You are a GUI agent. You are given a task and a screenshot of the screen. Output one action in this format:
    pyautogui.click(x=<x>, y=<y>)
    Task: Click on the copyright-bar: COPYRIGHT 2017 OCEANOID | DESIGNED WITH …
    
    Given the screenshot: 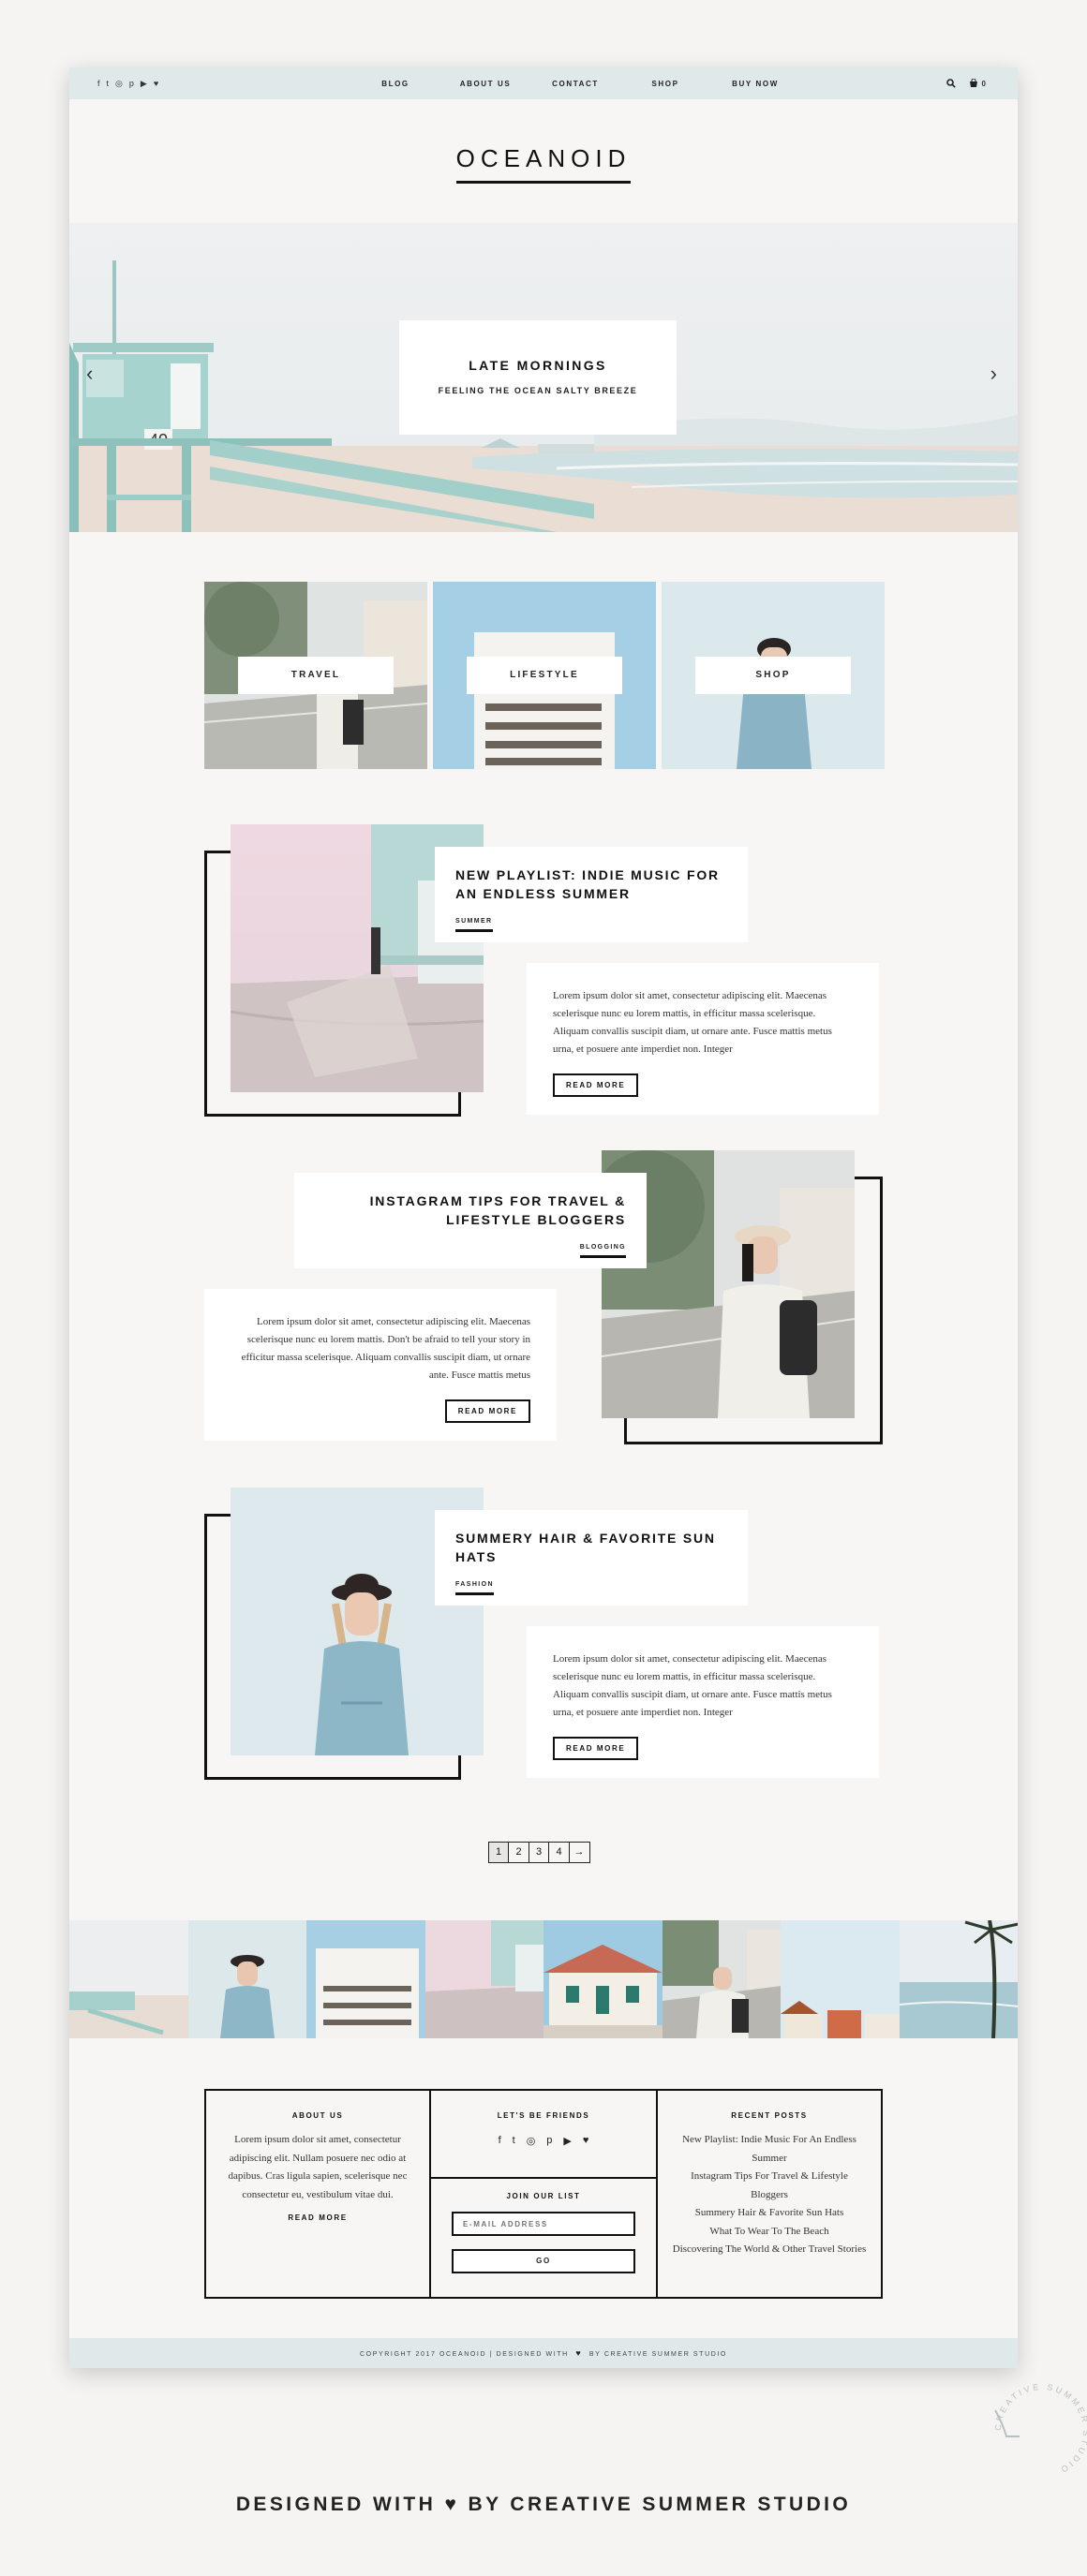 What is the action you would take?
    pyautogui.click(x=543, y=2353)
    